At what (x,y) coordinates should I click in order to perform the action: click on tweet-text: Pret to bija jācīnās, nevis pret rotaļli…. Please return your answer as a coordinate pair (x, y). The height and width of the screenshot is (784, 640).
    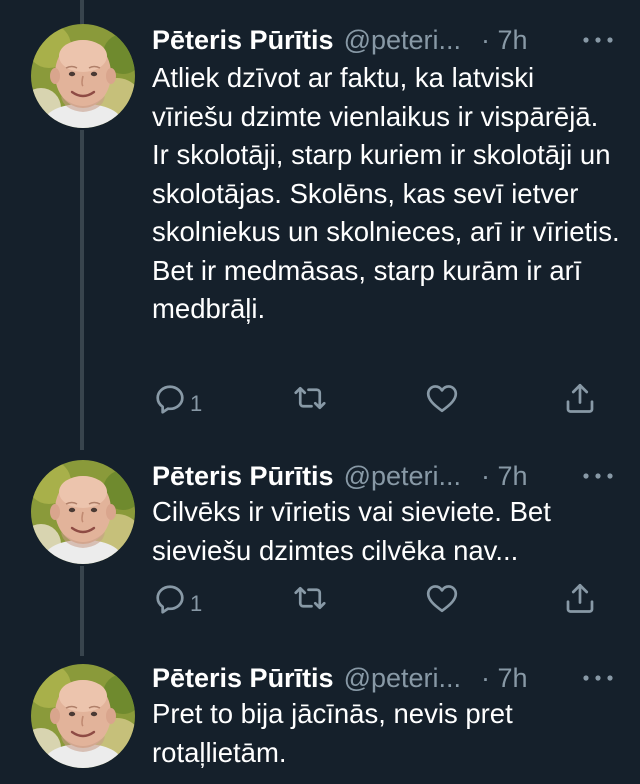
    Looking at the image, I should click on (332, 733).